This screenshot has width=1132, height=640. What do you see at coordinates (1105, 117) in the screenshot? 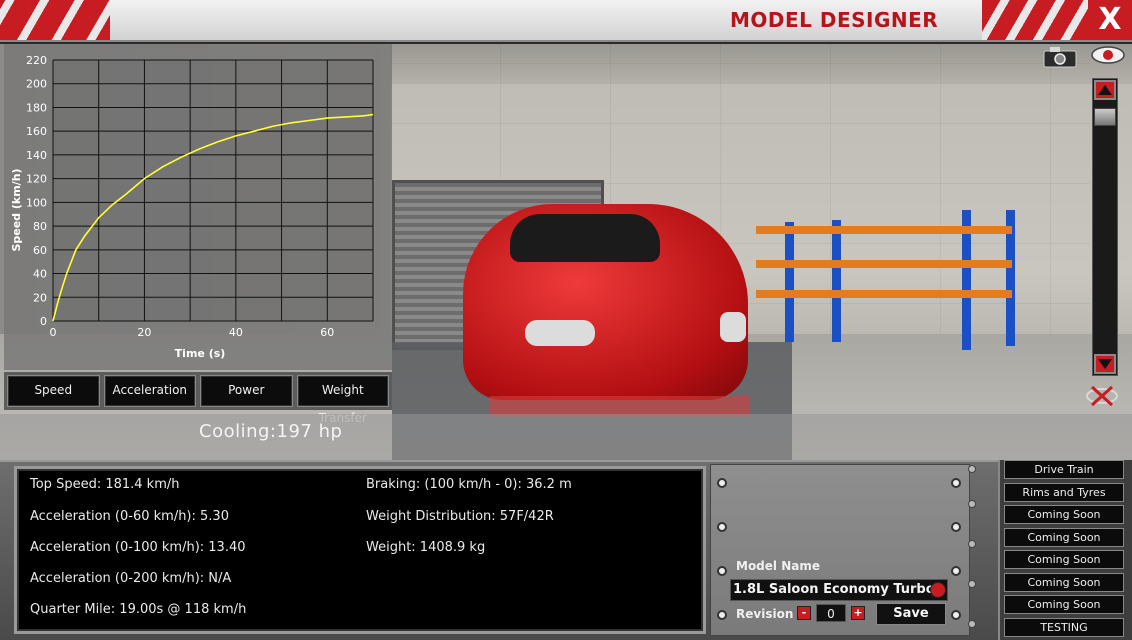
I see `zoom-slider-thumb` at bounding box center [1105, 117].